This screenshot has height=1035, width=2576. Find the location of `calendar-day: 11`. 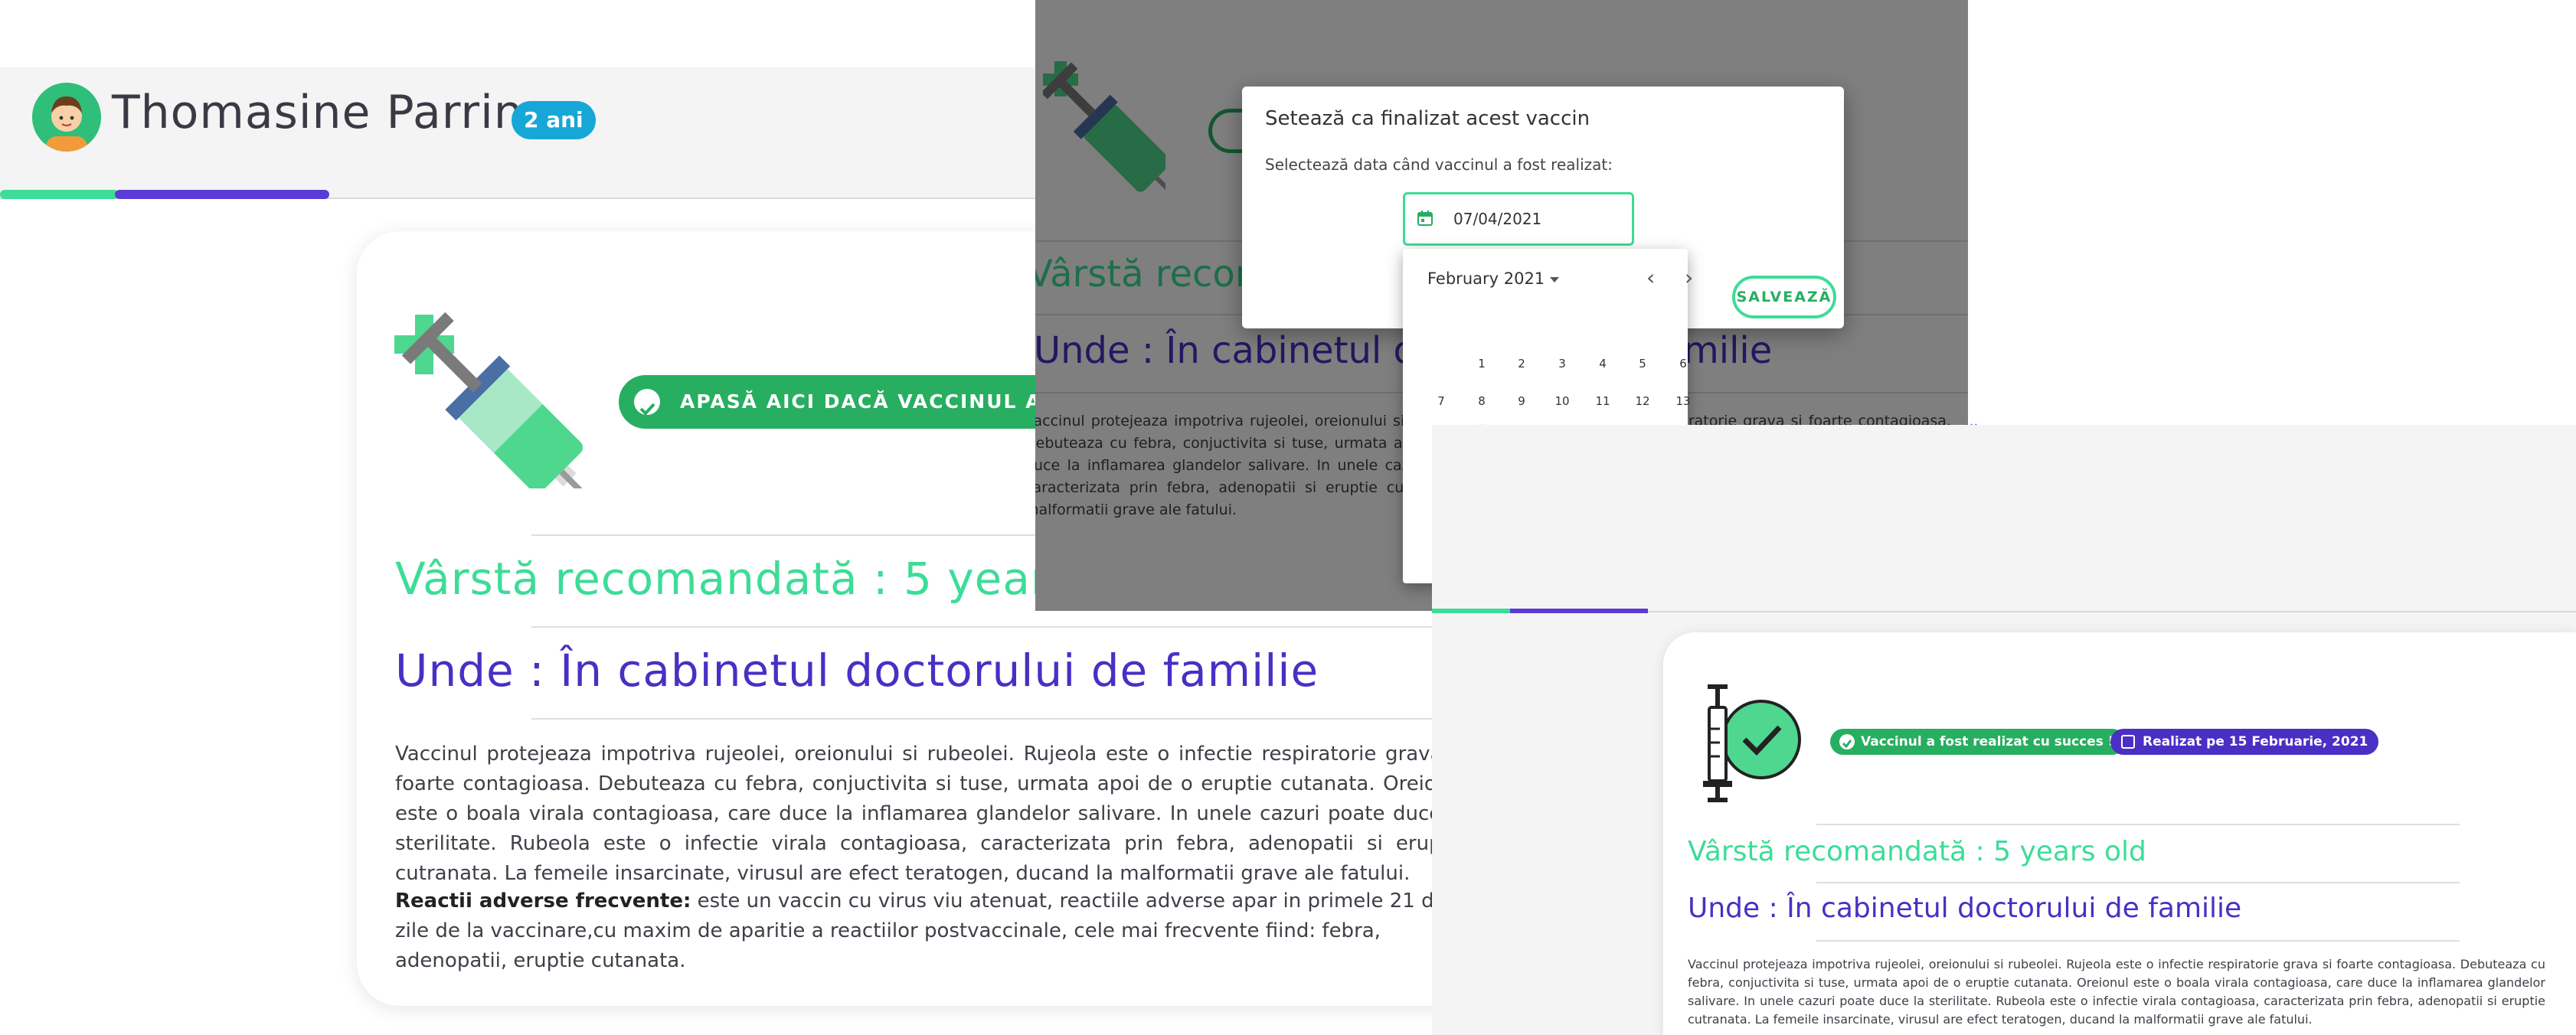

calendar-day: 11 is located at coordinates (1602, 401).